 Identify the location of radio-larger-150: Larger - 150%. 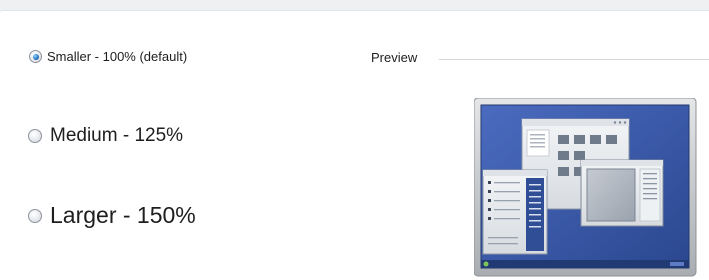
(112, 215).